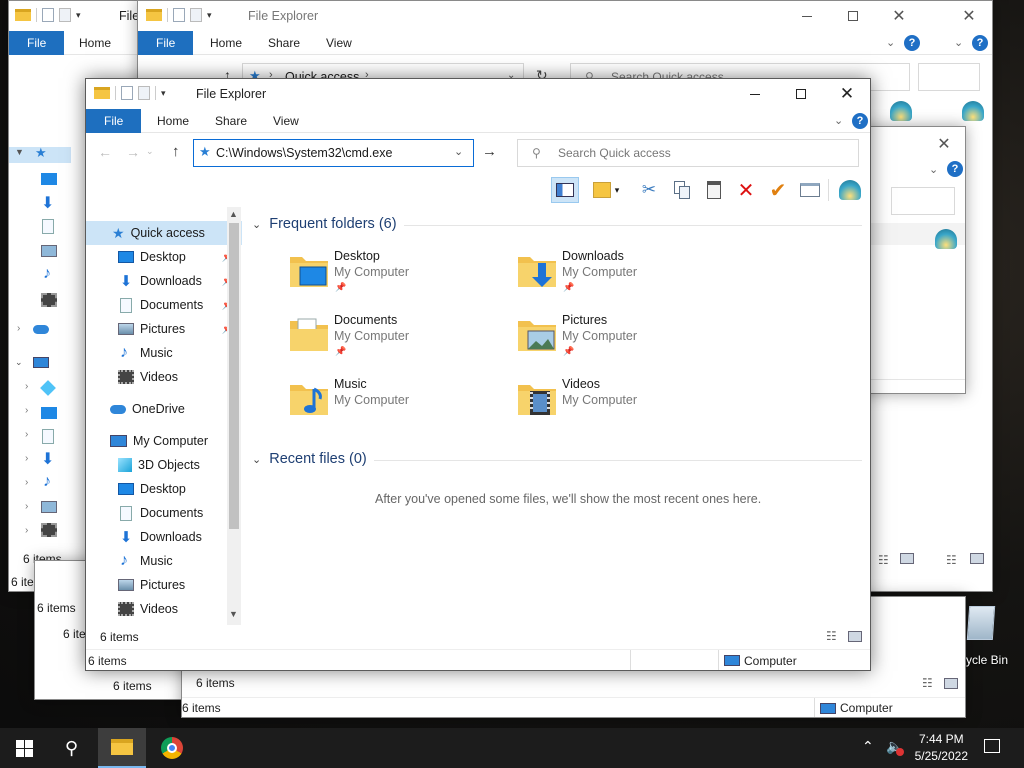  I want to click on bg3-search-box, so click(923, 201).